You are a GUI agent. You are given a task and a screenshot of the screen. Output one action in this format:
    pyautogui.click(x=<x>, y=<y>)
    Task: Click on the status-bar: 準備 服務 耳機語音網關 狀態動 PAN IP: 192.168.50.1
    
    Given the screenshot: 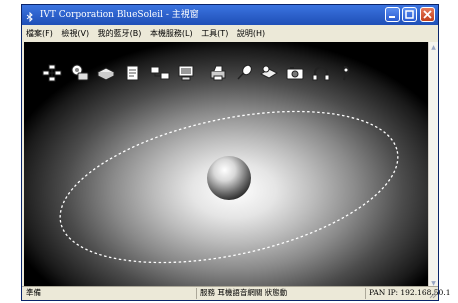 What is the action you would take?
    pyautogui.click(x=236, y=293)
    